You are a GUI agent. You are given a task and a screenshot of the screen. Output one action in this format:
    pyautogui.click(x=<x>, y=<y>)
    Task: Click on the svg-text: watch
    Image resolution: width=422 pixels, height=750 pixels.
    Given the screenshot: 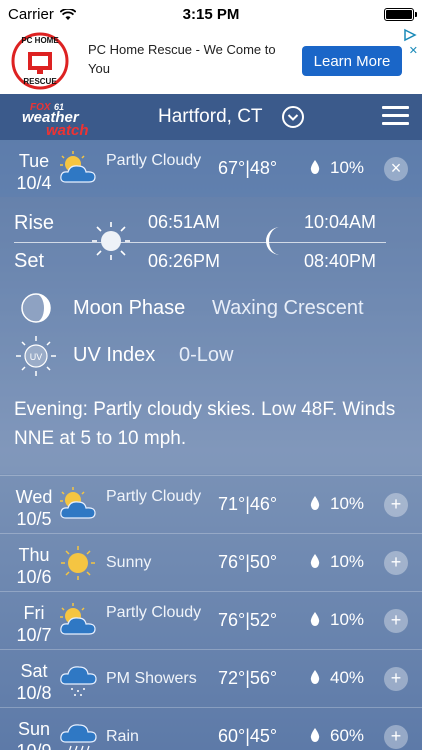 What is the action you would take?
    pyautogui.click(x=67, y=129)
    